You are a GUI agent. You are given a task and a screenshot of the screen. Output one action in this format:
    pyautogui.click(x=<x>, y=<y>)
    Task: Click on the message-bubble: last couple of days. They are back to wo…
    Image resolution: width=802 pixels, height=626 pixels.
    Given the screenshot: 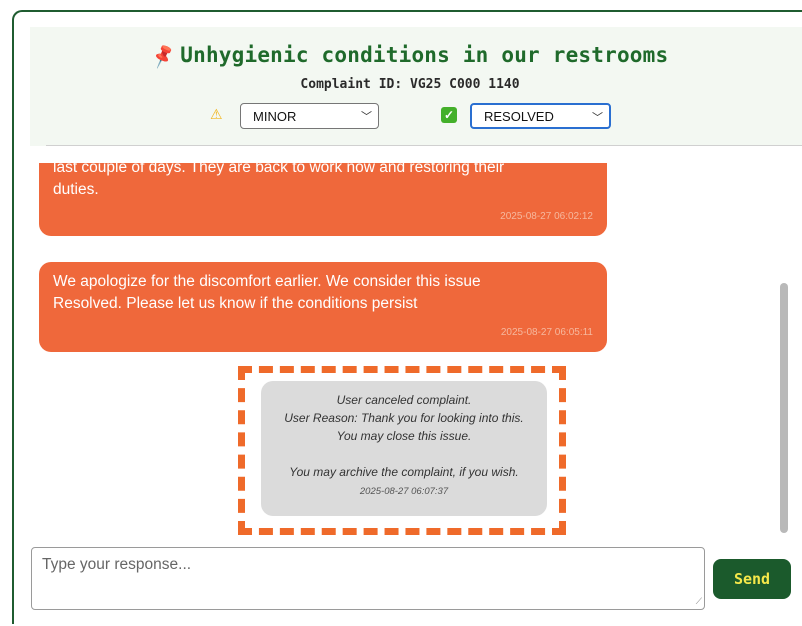 What is the action you would take?
    pyautogui.click(x=323, y=199)
    